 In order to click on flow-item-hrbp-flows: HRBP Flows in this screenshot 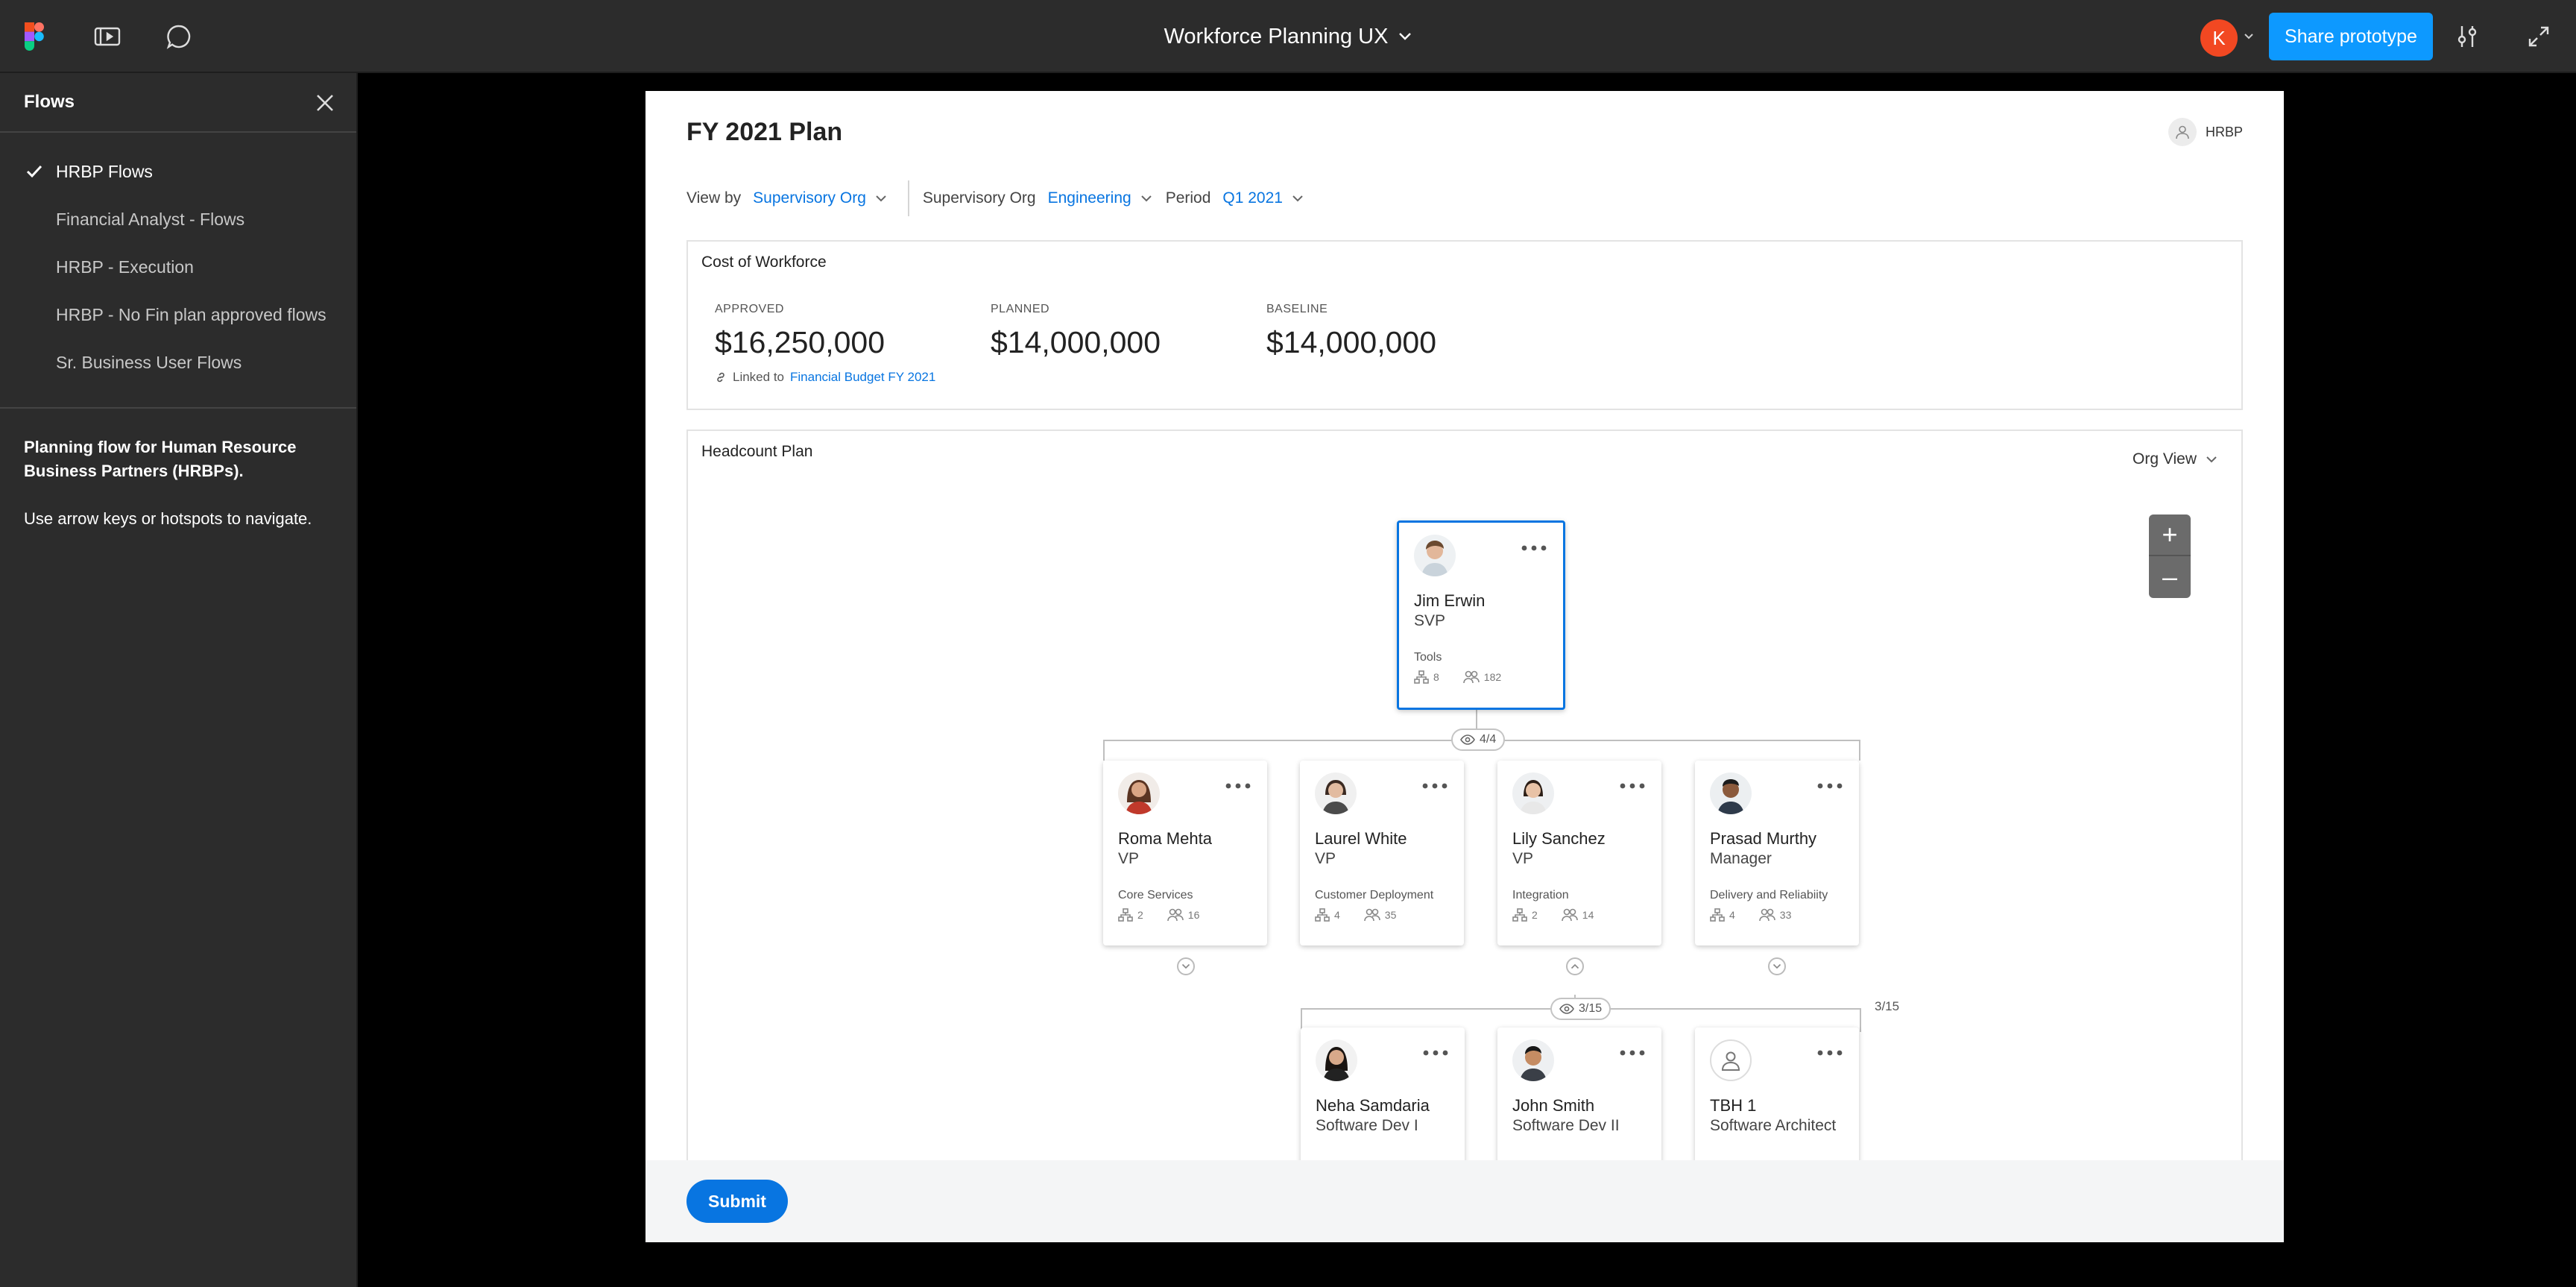, I will do `click(178, 171)`.